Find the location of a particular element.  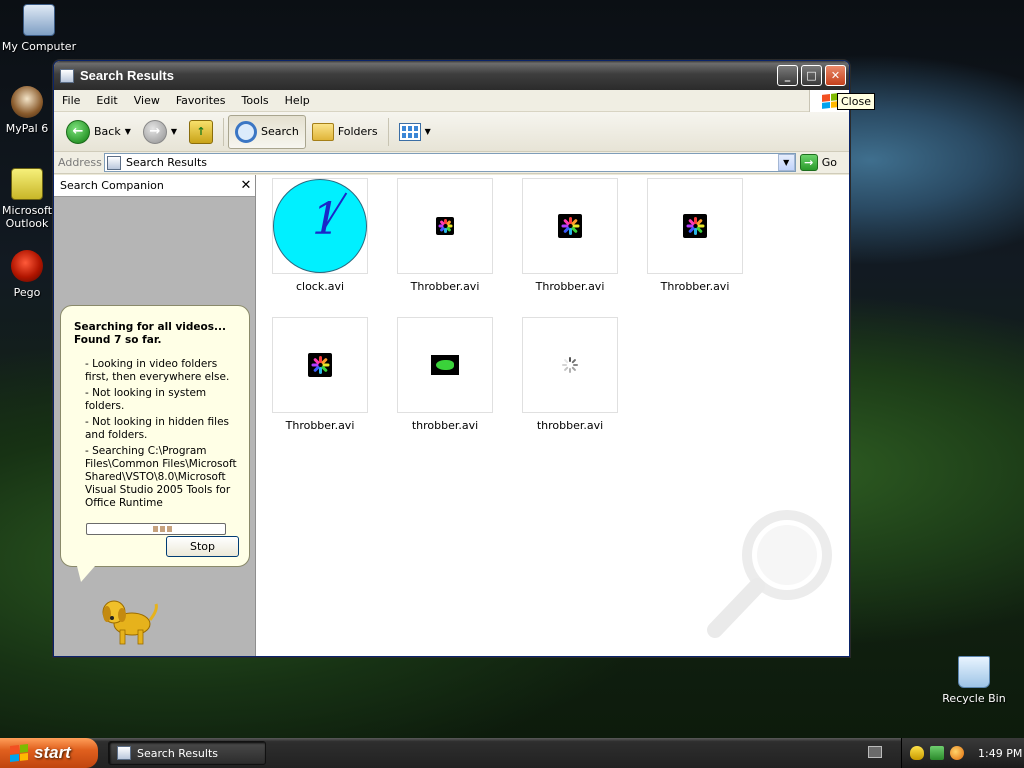

desktop-icon-mypal: MyPal 6 is located at coordinates (27, 110).